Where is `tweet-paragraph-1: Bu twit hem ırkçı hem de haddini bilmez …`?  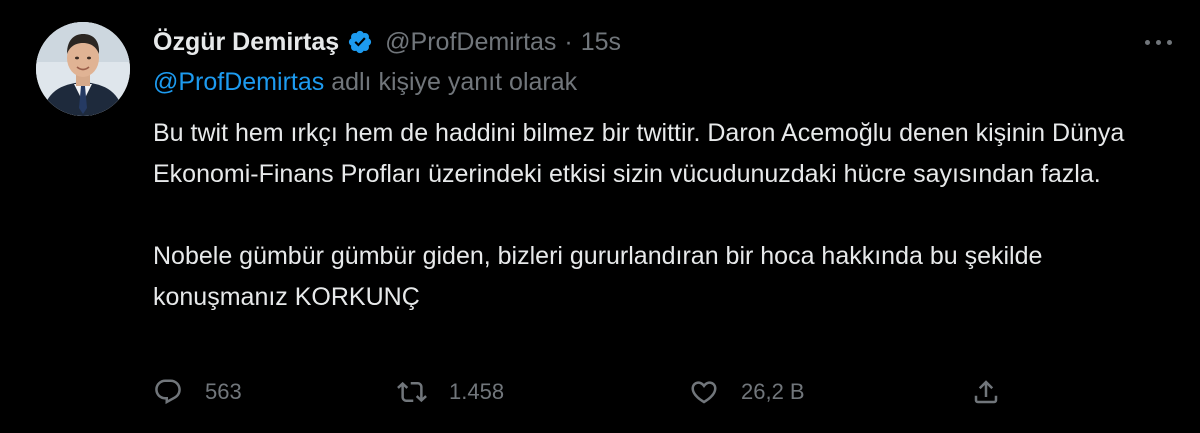 tweet-paragraph-1: Bu twit hem ırkçı hem de haddini bilmez … is located at coordinates (642, 153).